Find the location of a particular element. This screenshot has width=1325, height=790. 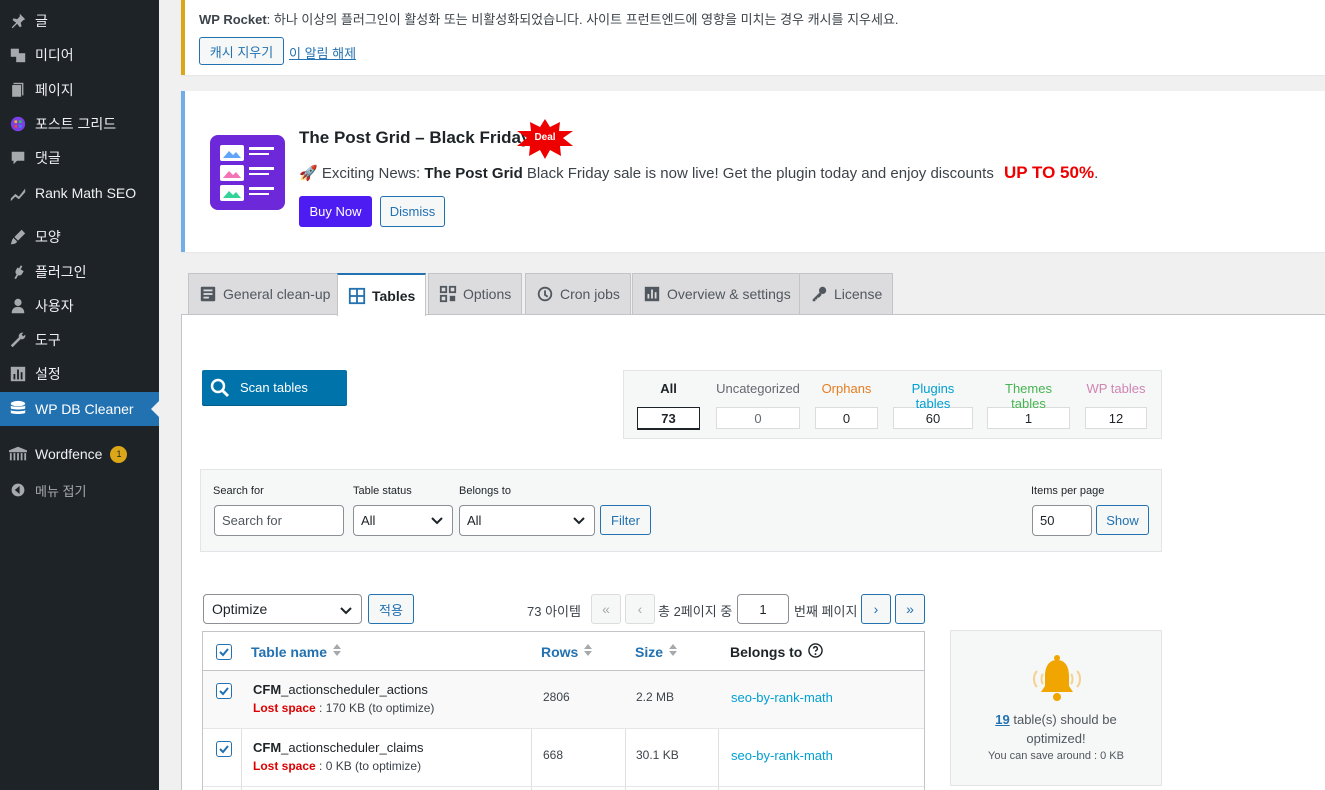

scan-tables-button: Scan tables is located at coordinates (274, 387).